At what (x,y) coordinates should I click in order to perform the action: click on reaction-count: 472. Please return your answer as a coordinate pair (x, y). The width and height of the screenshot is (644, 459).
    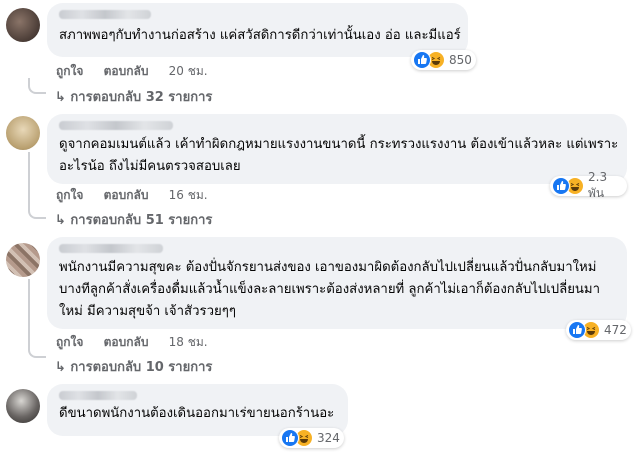
    Looking at the image, I should click on (615, 330).